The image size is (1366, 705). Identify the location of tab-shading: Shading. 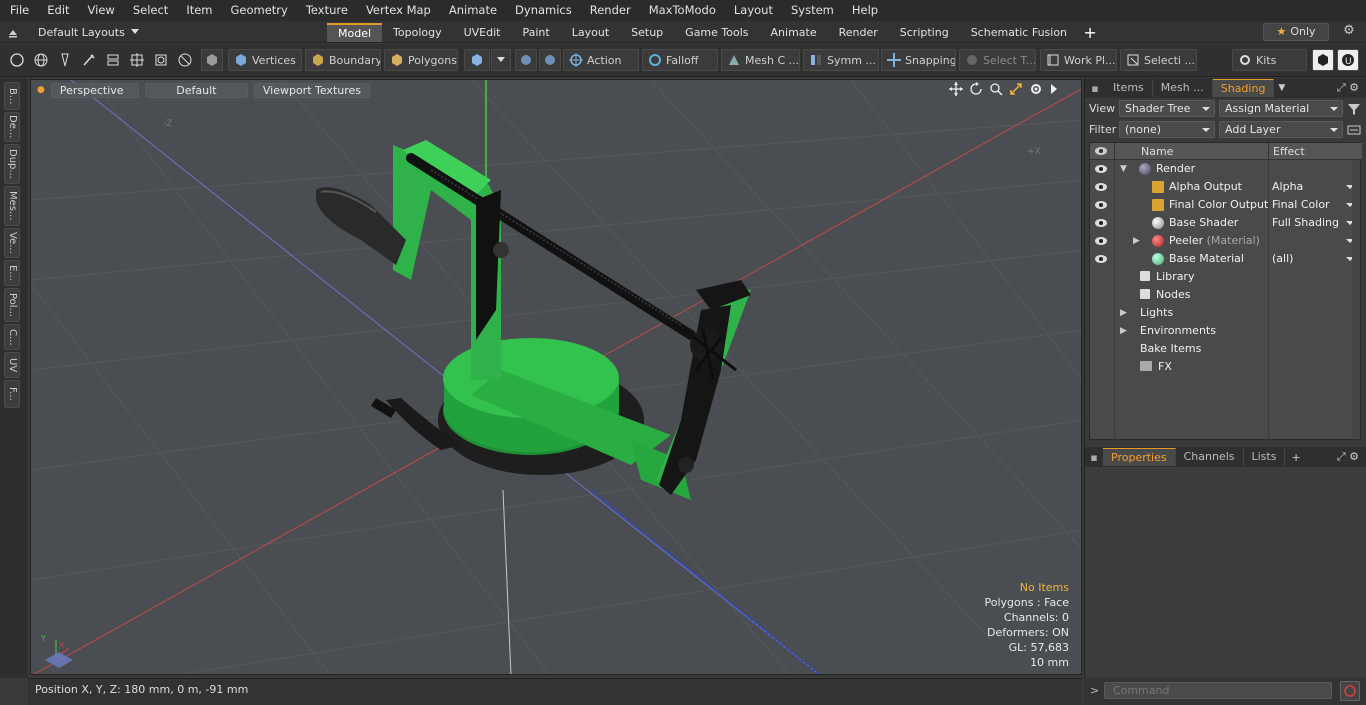
(1243, 88).